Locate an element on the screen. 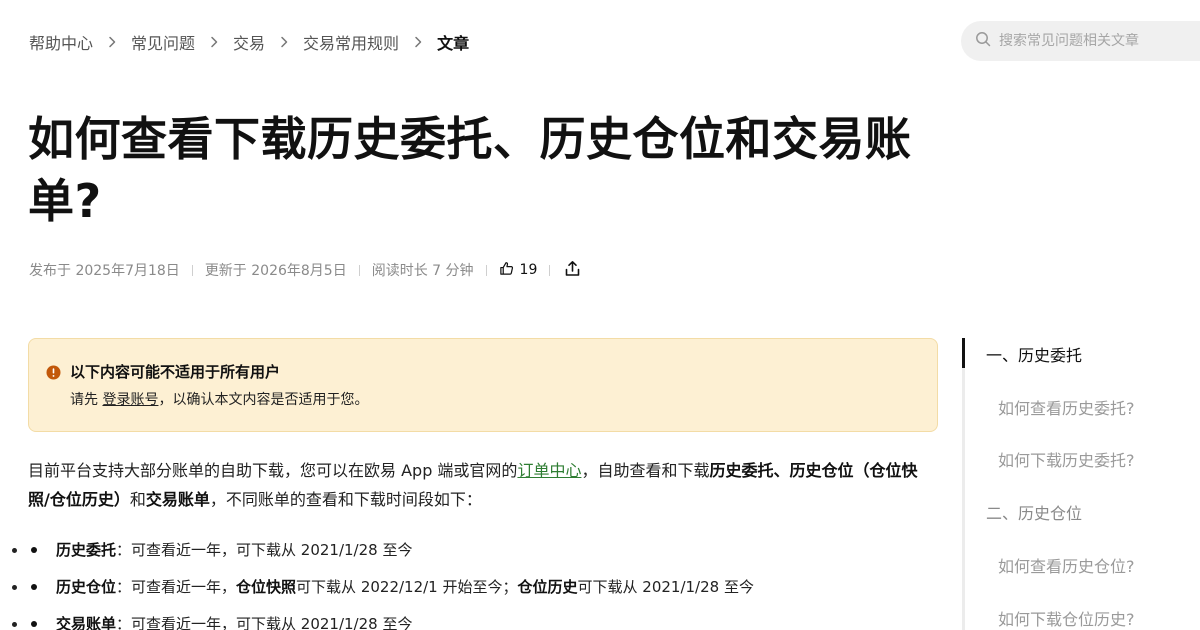  breadcrumb-item-trading: 交易 is located at coordinates (249, 42).